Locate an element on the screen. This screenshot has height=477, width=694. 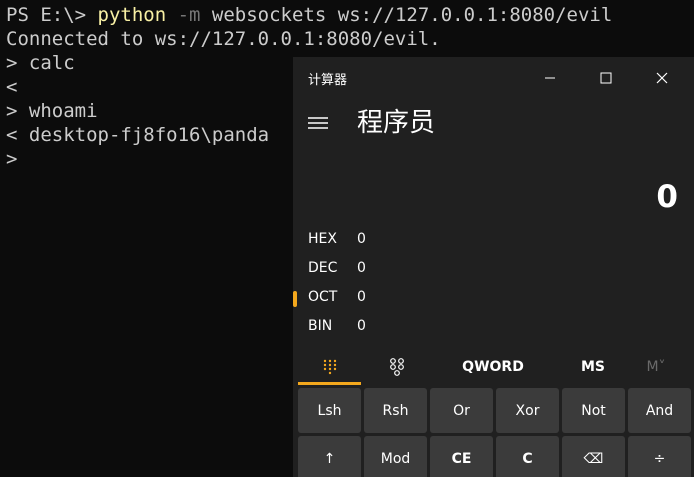
window-title: 计算器 is located at coordinates (328, 80).